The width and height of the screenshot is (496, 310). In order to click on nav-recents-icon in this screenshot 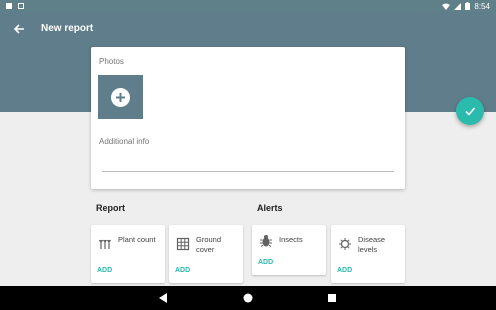, I will do `click(332, 298)`.